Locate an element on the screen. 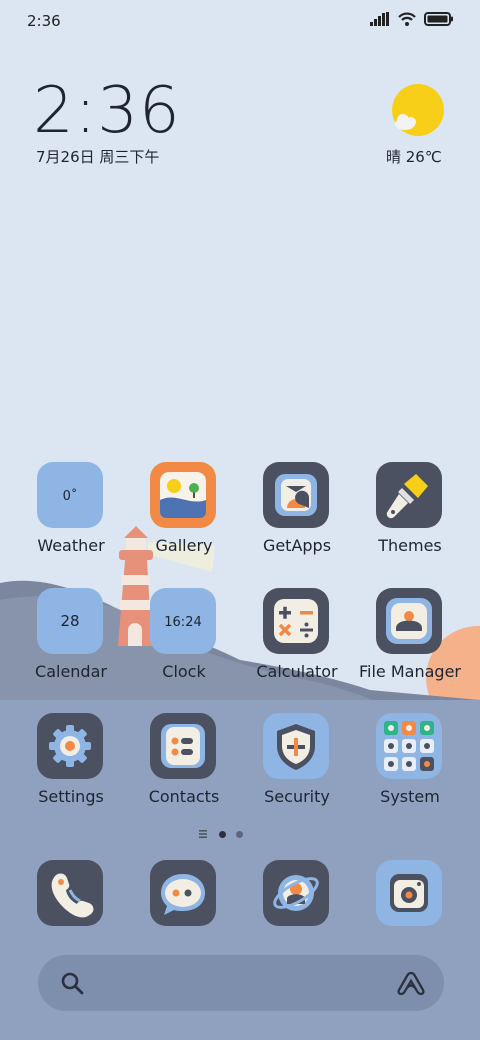 Image resolution: width=480 pixels, height=1040 pixels. search-bar is located at coordinates (241, 983).